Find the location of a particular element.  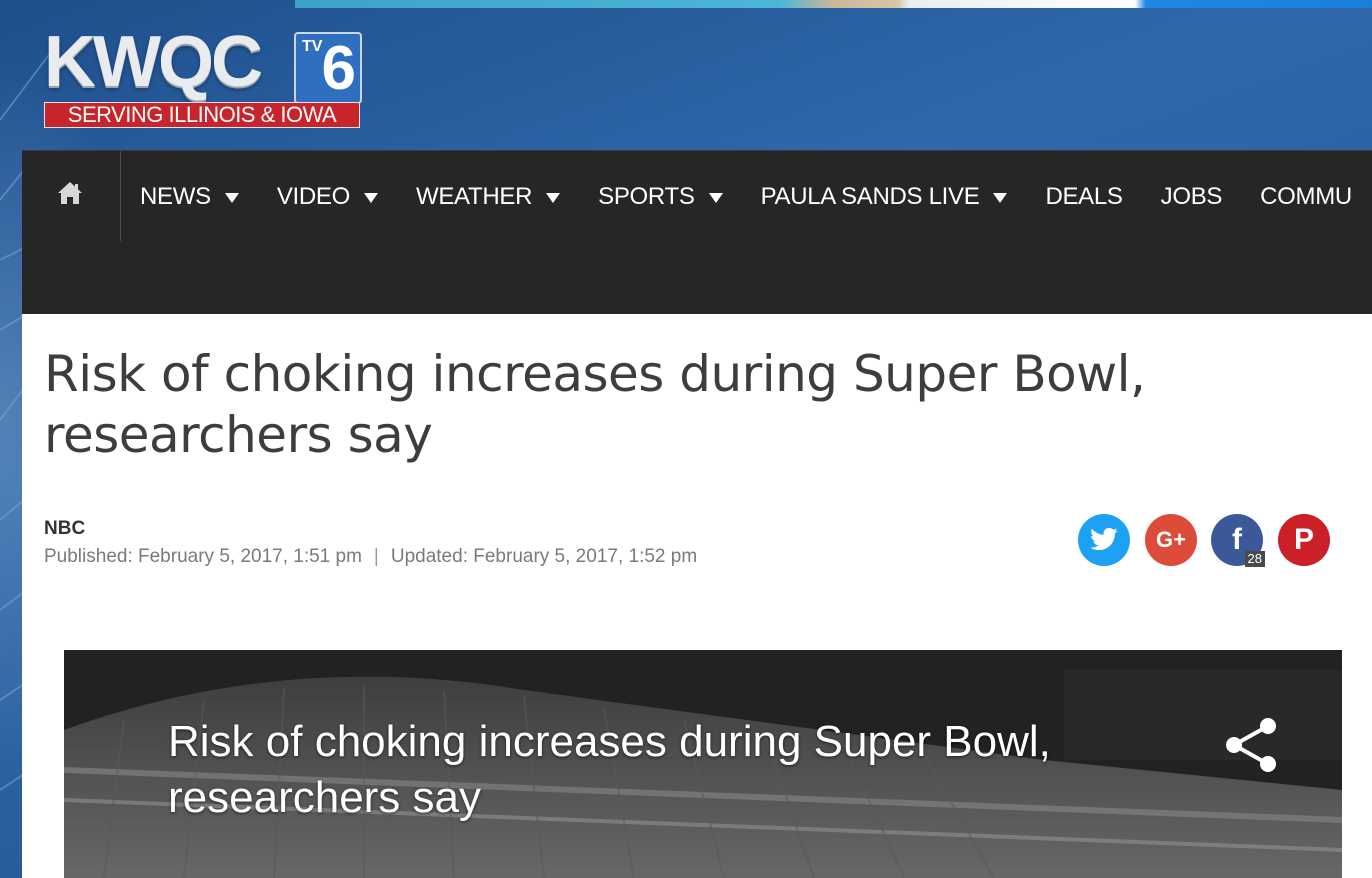

nav-item-news: NEWS is located at coordinates (189, 197).